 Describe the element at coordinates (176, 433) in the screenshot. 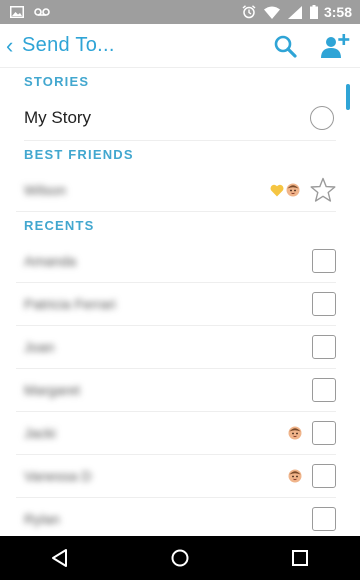

I see `list-item: Jacki` at that location.